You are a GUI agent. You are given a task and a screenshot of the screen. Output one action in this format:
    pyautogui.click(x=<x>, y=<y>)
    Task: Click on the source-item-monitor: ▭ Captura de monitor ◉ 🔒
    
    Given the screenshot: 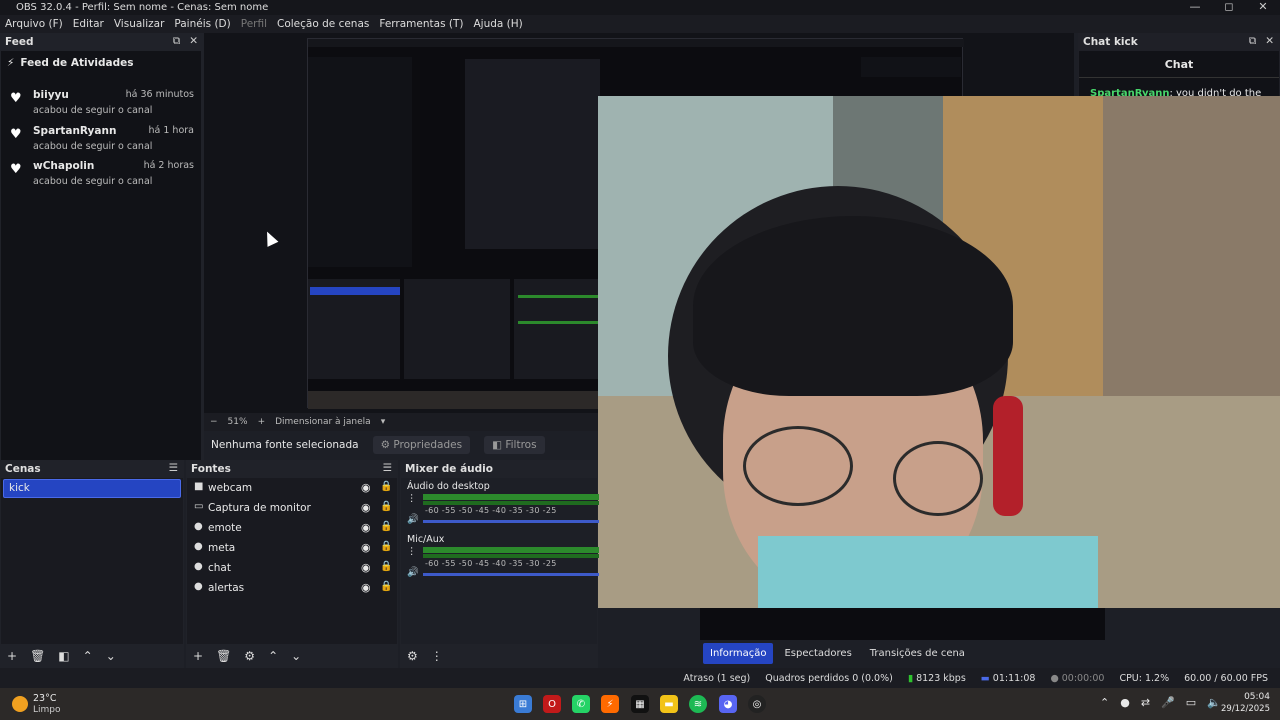 What is the action you would take?
    pyautogui.click(x=294, y=509)
    